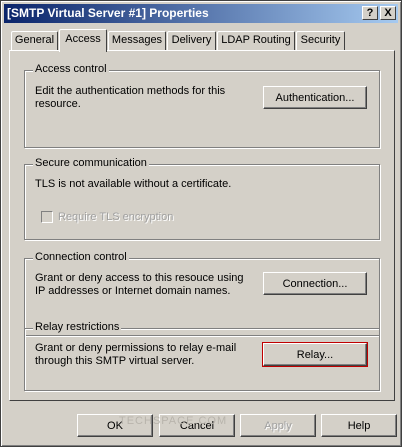 The image size is (402, 447). What do you see at coordinates (370, 13) in the screenshot?
I see `help-title-button: ?` at bounding box center [370, 13].